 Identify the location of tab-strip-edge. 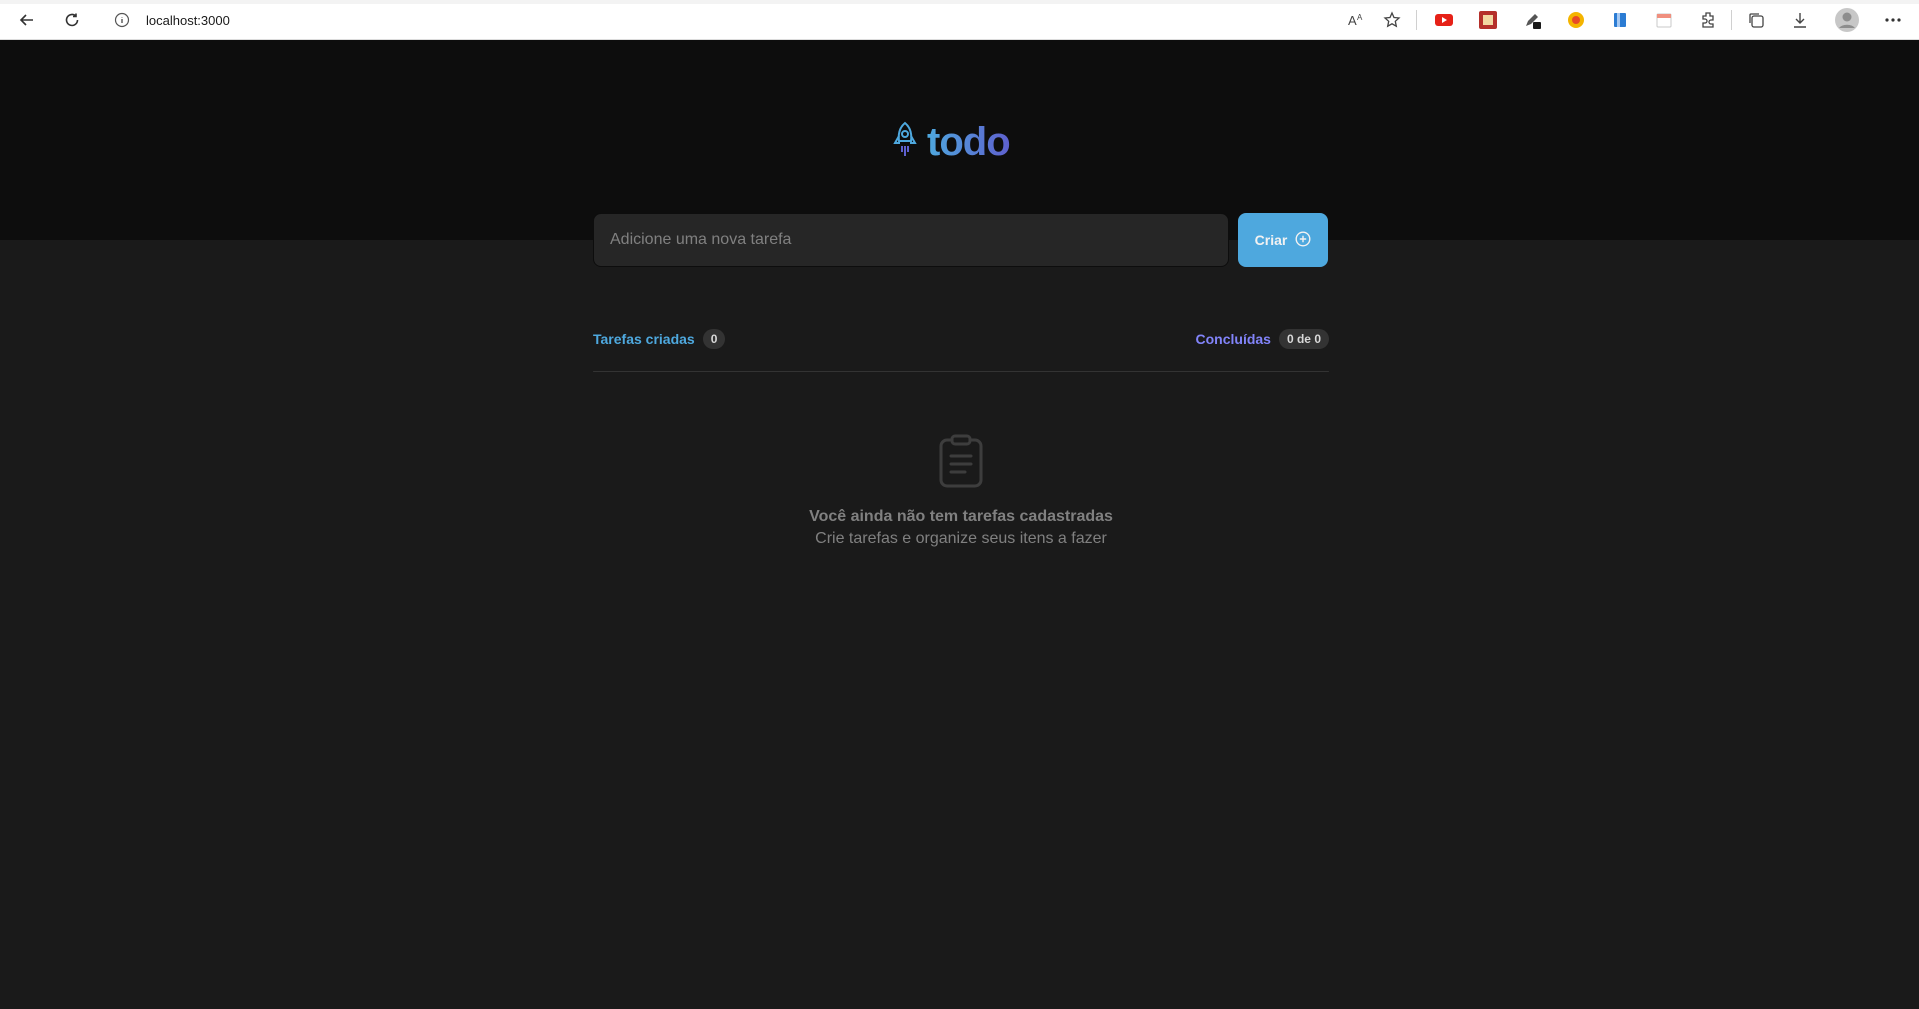
(959, 2).